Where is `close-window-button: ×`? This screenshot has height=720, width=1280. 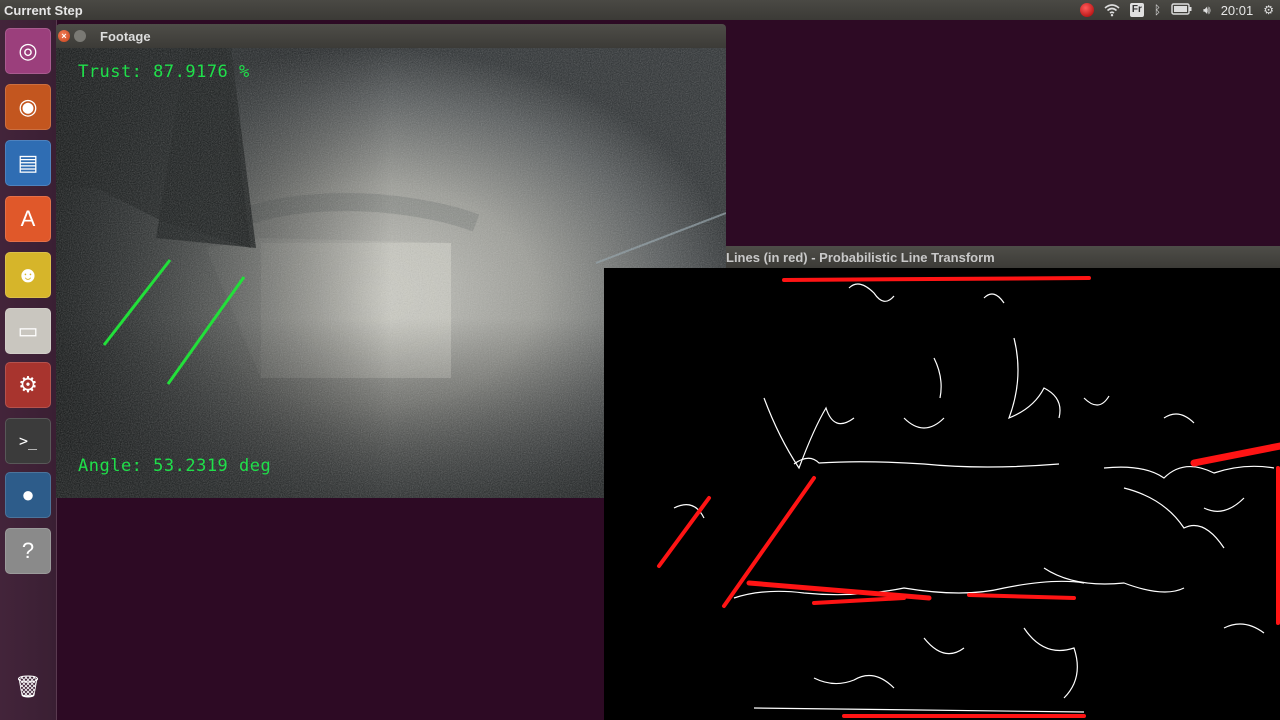
close-window-button: × is located at coordinates (64, 36).